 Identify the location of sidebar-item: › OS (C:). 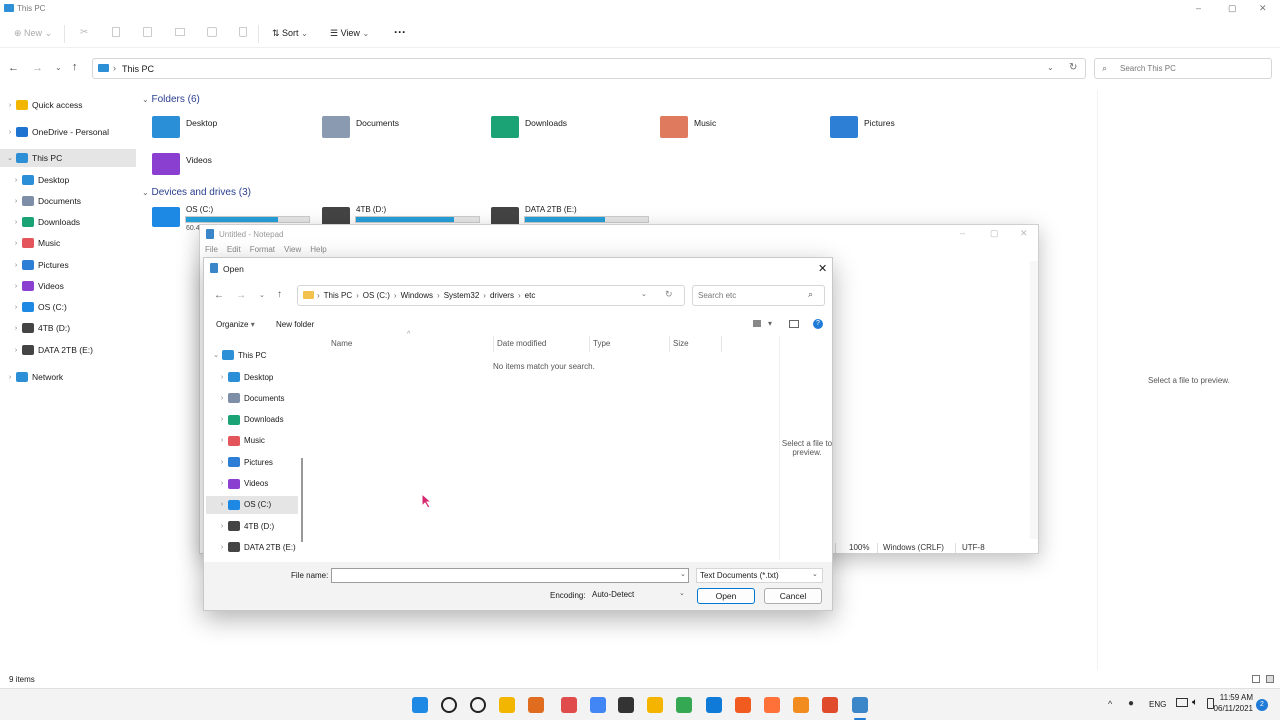
(68, 307).